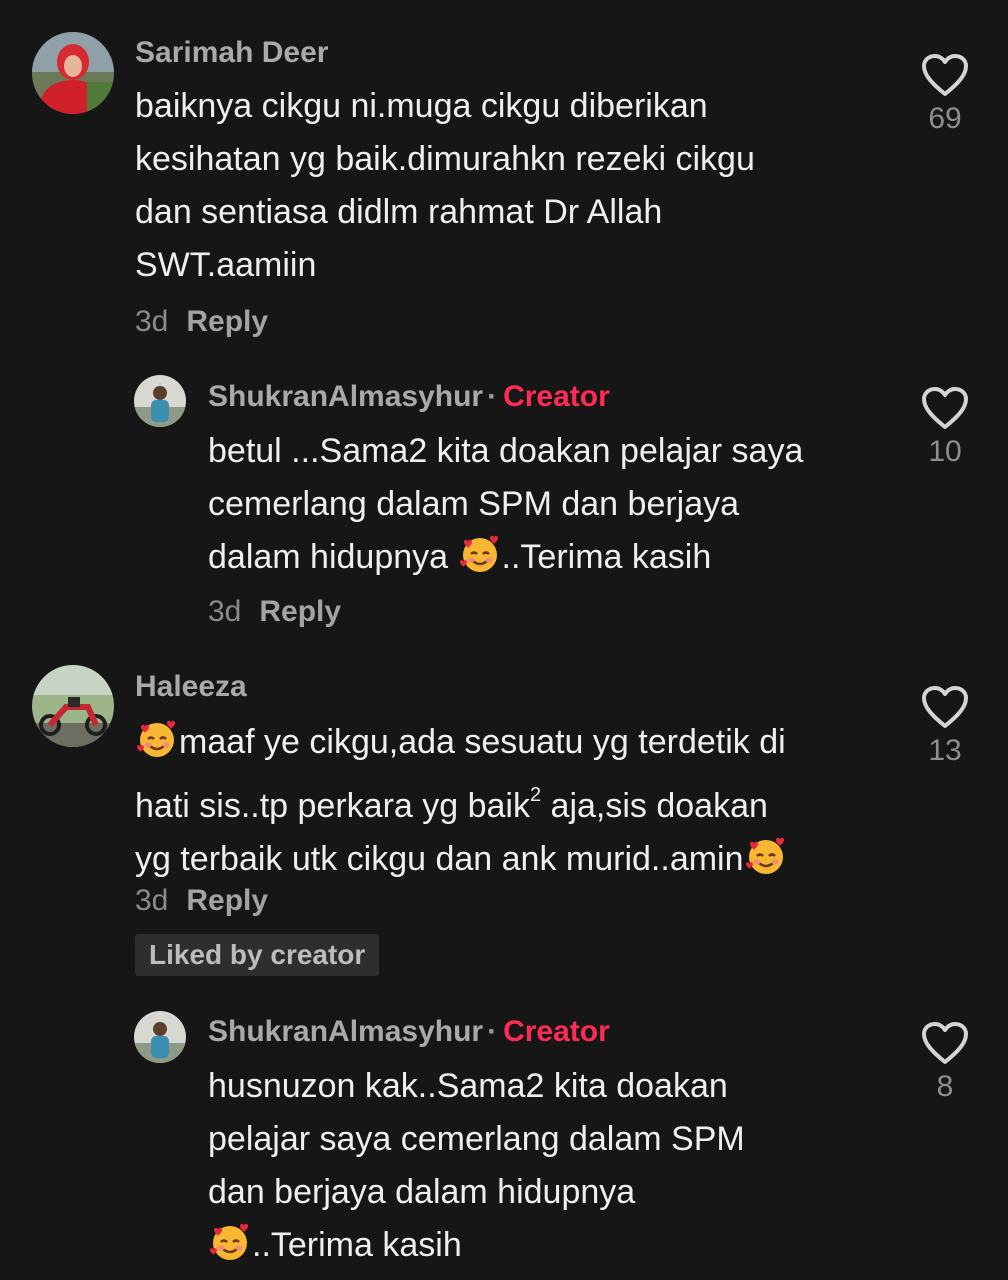 This screenshot has width=1008, height=1280. Describe the element at coordinates (474, 504) in the screenshot. I see `comment-text-line: cemerlang dalam SPM dan berjaya` at that location.